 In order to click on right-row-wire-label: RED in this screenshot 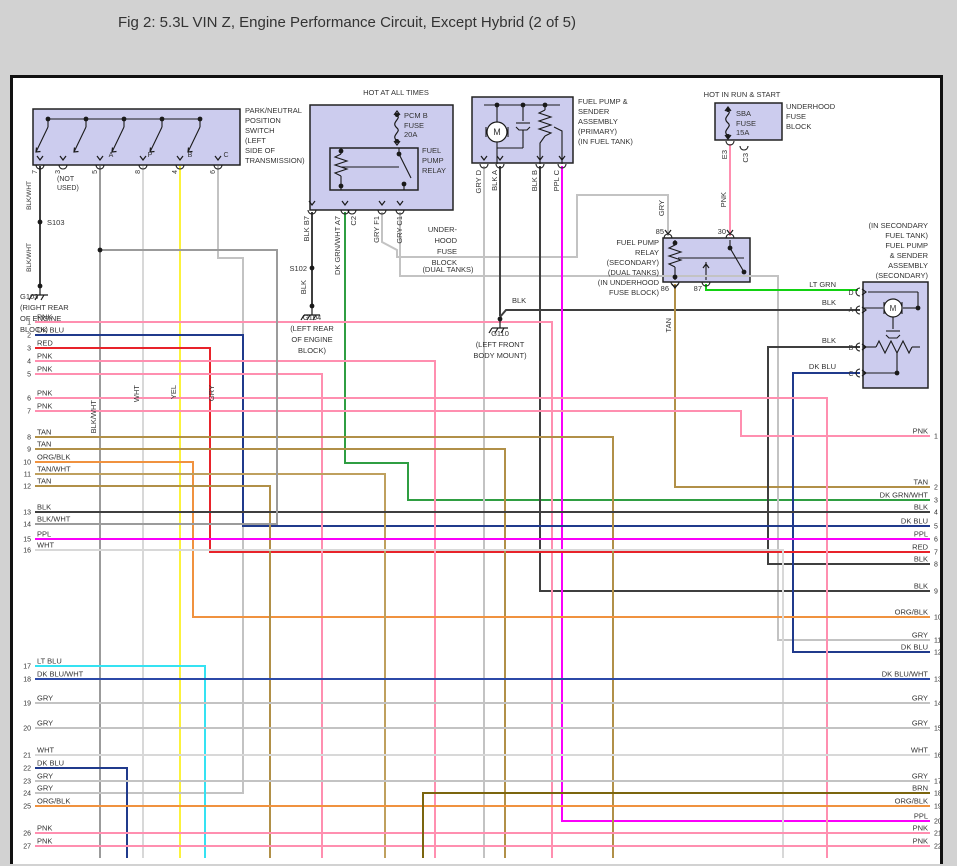, I will do `click(920, 547)`.